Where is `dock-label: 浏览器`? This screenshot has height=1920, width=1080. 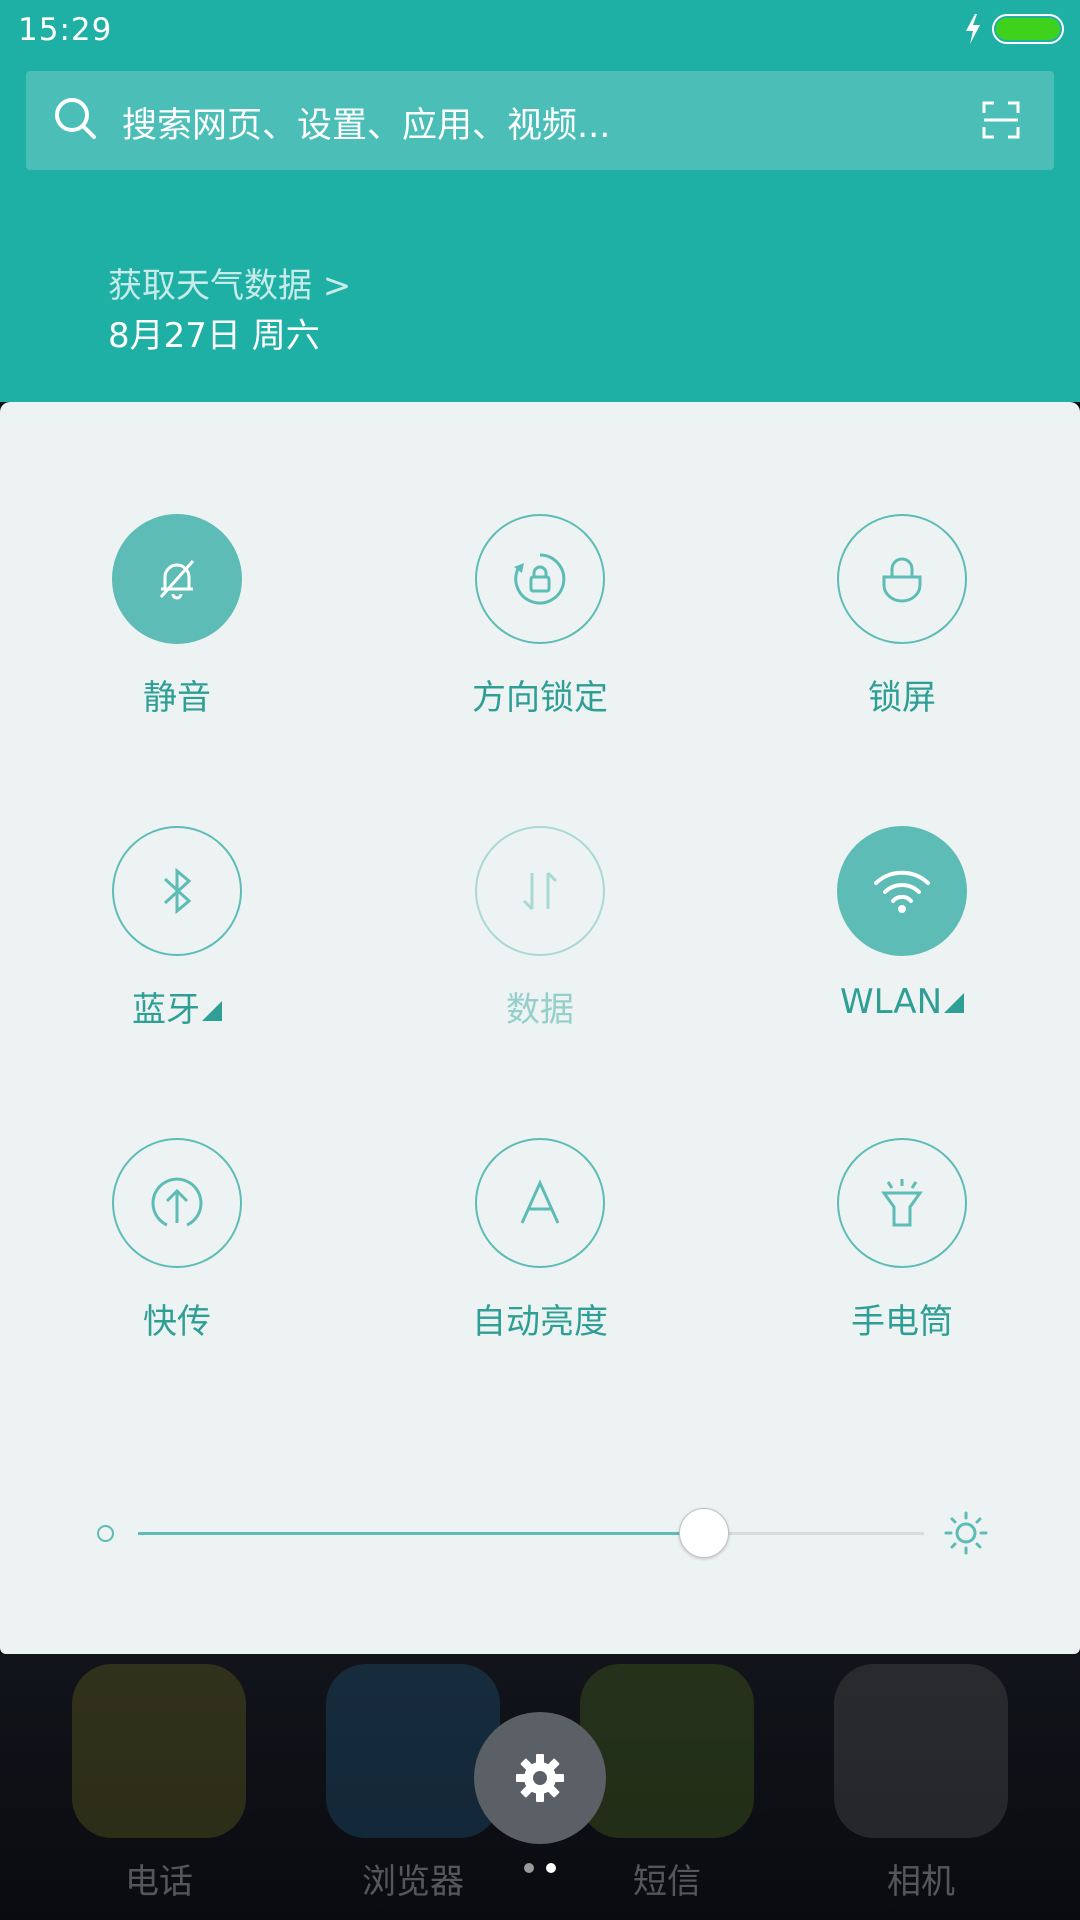
dock-label: 浏览器 is located at coordinates (413, 1882).